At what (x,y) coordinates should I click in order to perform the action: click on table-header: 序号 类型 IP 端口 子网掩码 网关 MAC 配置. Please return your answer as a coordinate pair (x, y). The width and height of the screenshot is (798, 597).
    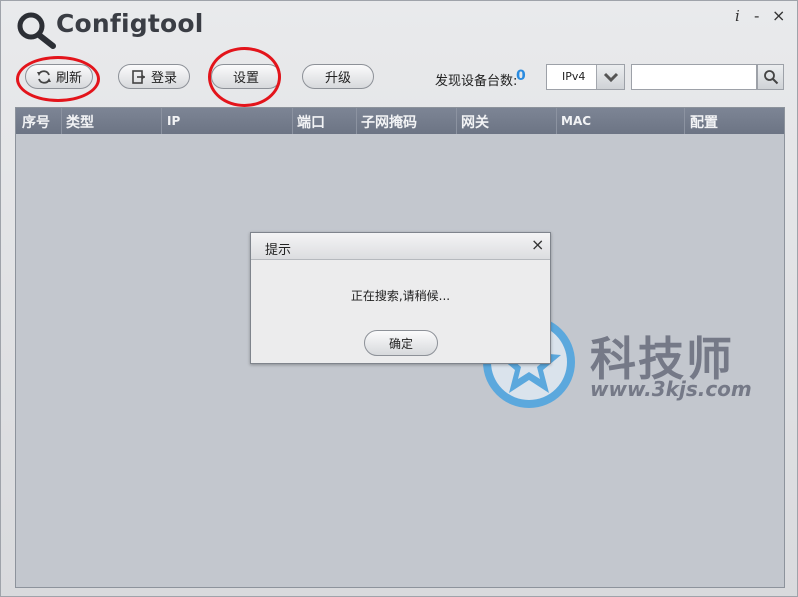
    Looking at the image, I should click on (400, 121).